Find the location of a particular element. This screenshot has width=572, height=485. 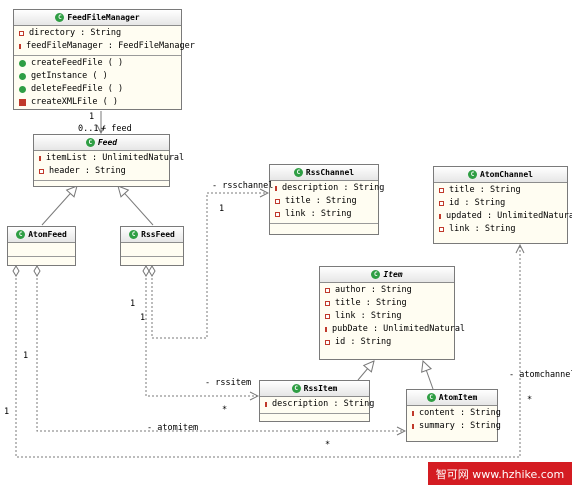

attribute-text: link : String is located at coordinates (318, 214).